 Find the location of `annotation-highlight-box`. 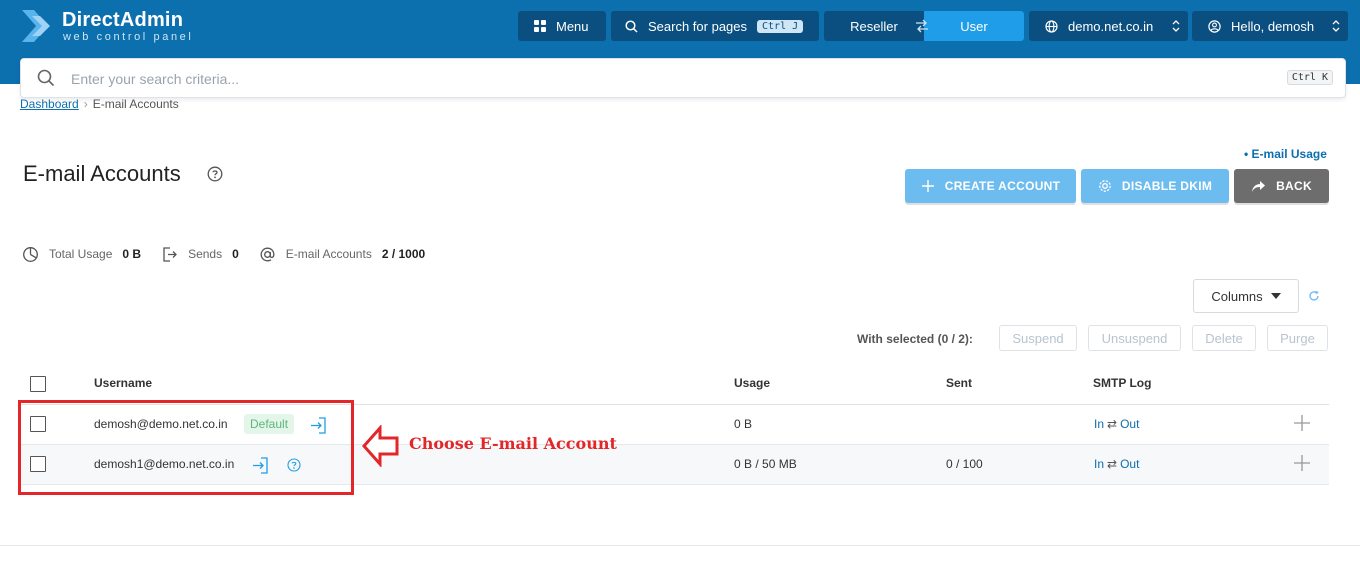

annotation-highlight-box is located at coordinates (186, 447).